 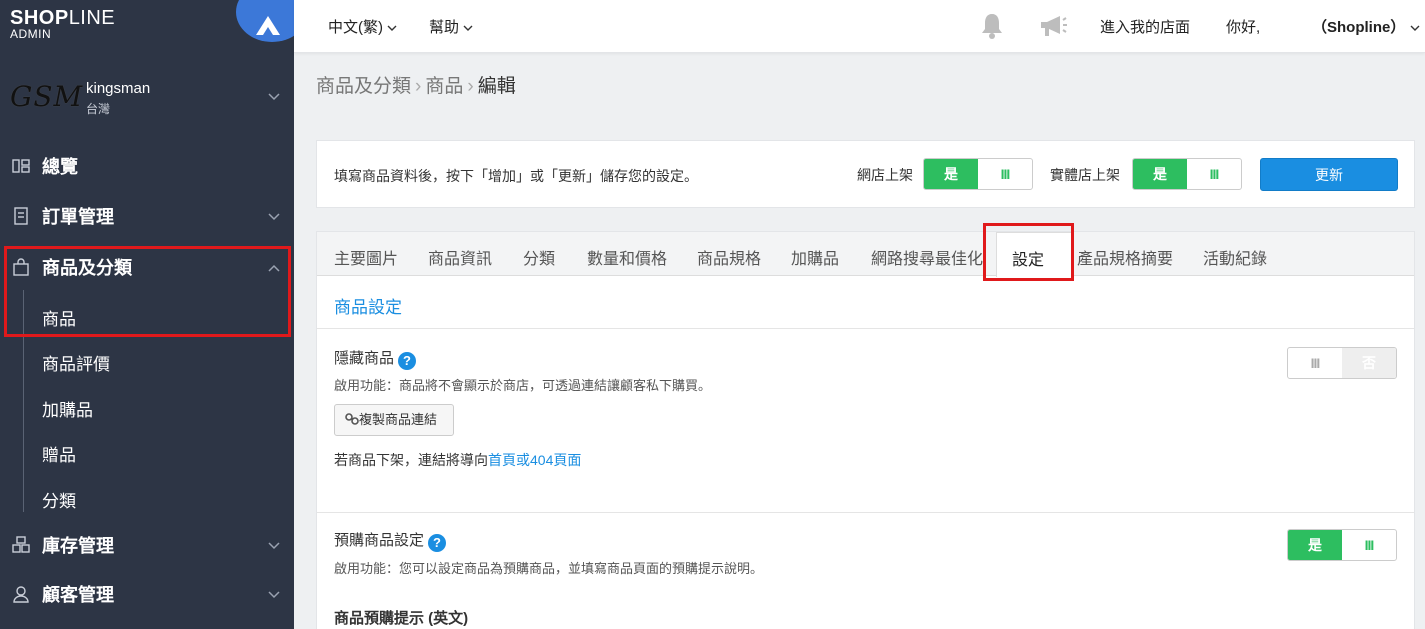 What do you see at coordinates (78, 546) in the screenshot?
I see `sidebar-item-label: 庫存管理` at bounding box center [78, 546].